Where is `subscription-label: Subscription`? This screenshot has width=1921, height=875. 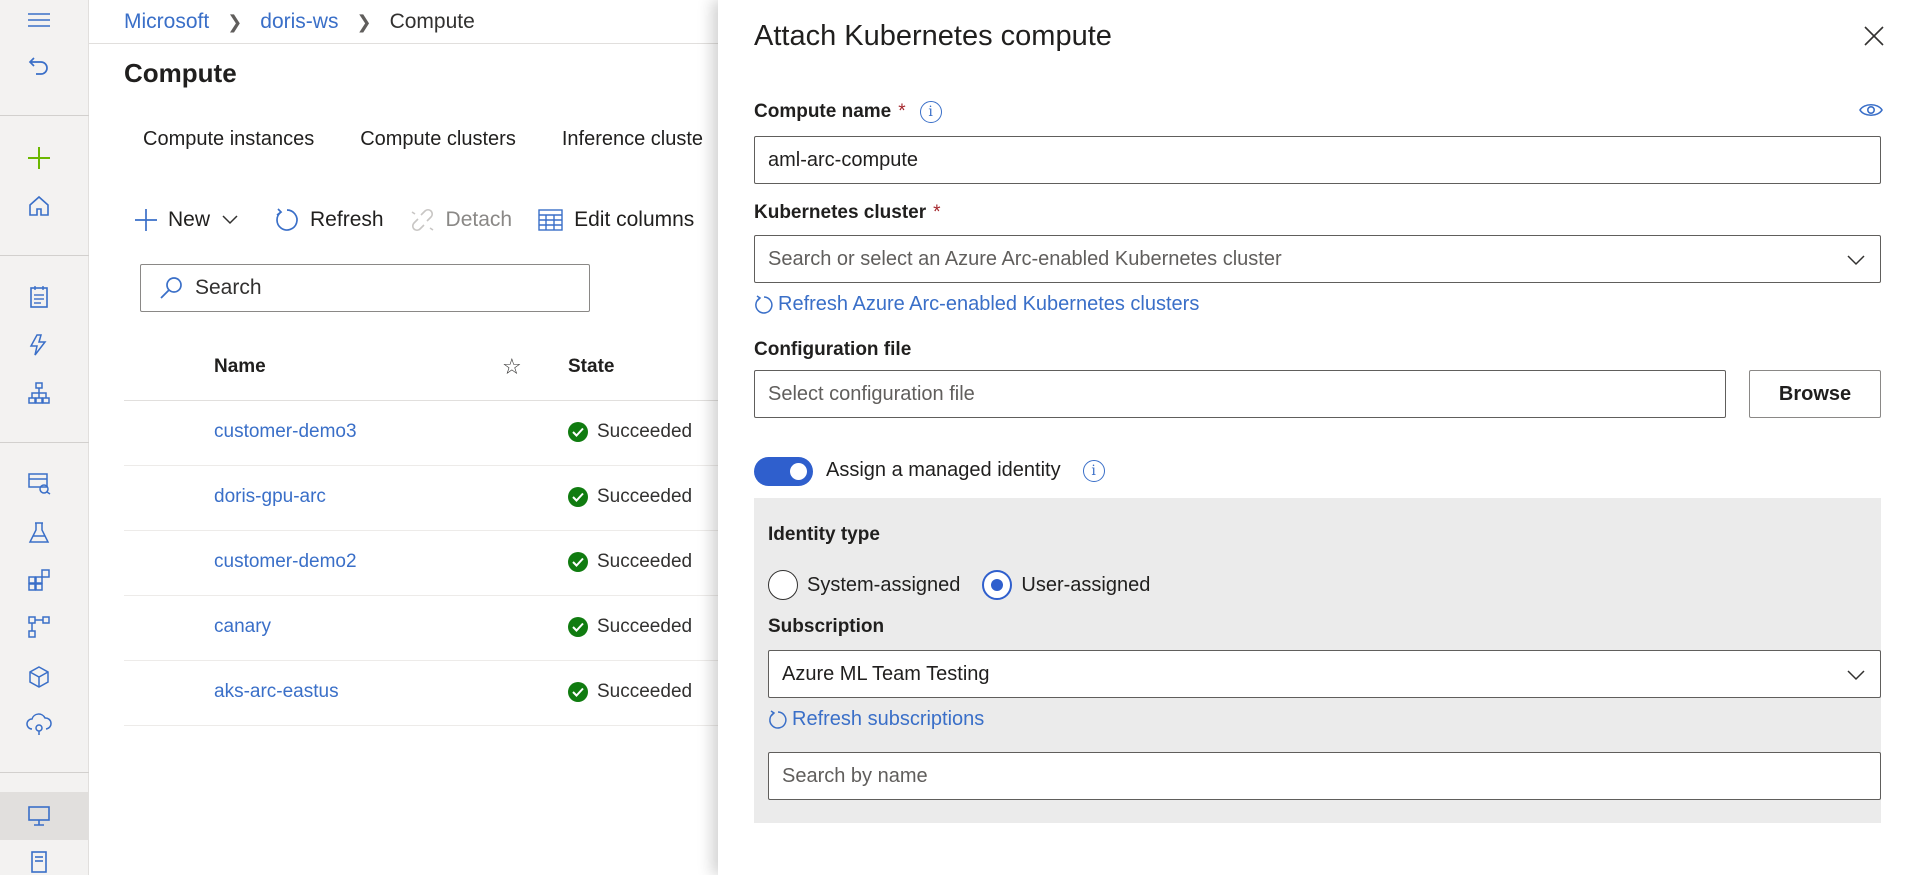 subscription-label: Subscription is located at coordinates (826, 626).